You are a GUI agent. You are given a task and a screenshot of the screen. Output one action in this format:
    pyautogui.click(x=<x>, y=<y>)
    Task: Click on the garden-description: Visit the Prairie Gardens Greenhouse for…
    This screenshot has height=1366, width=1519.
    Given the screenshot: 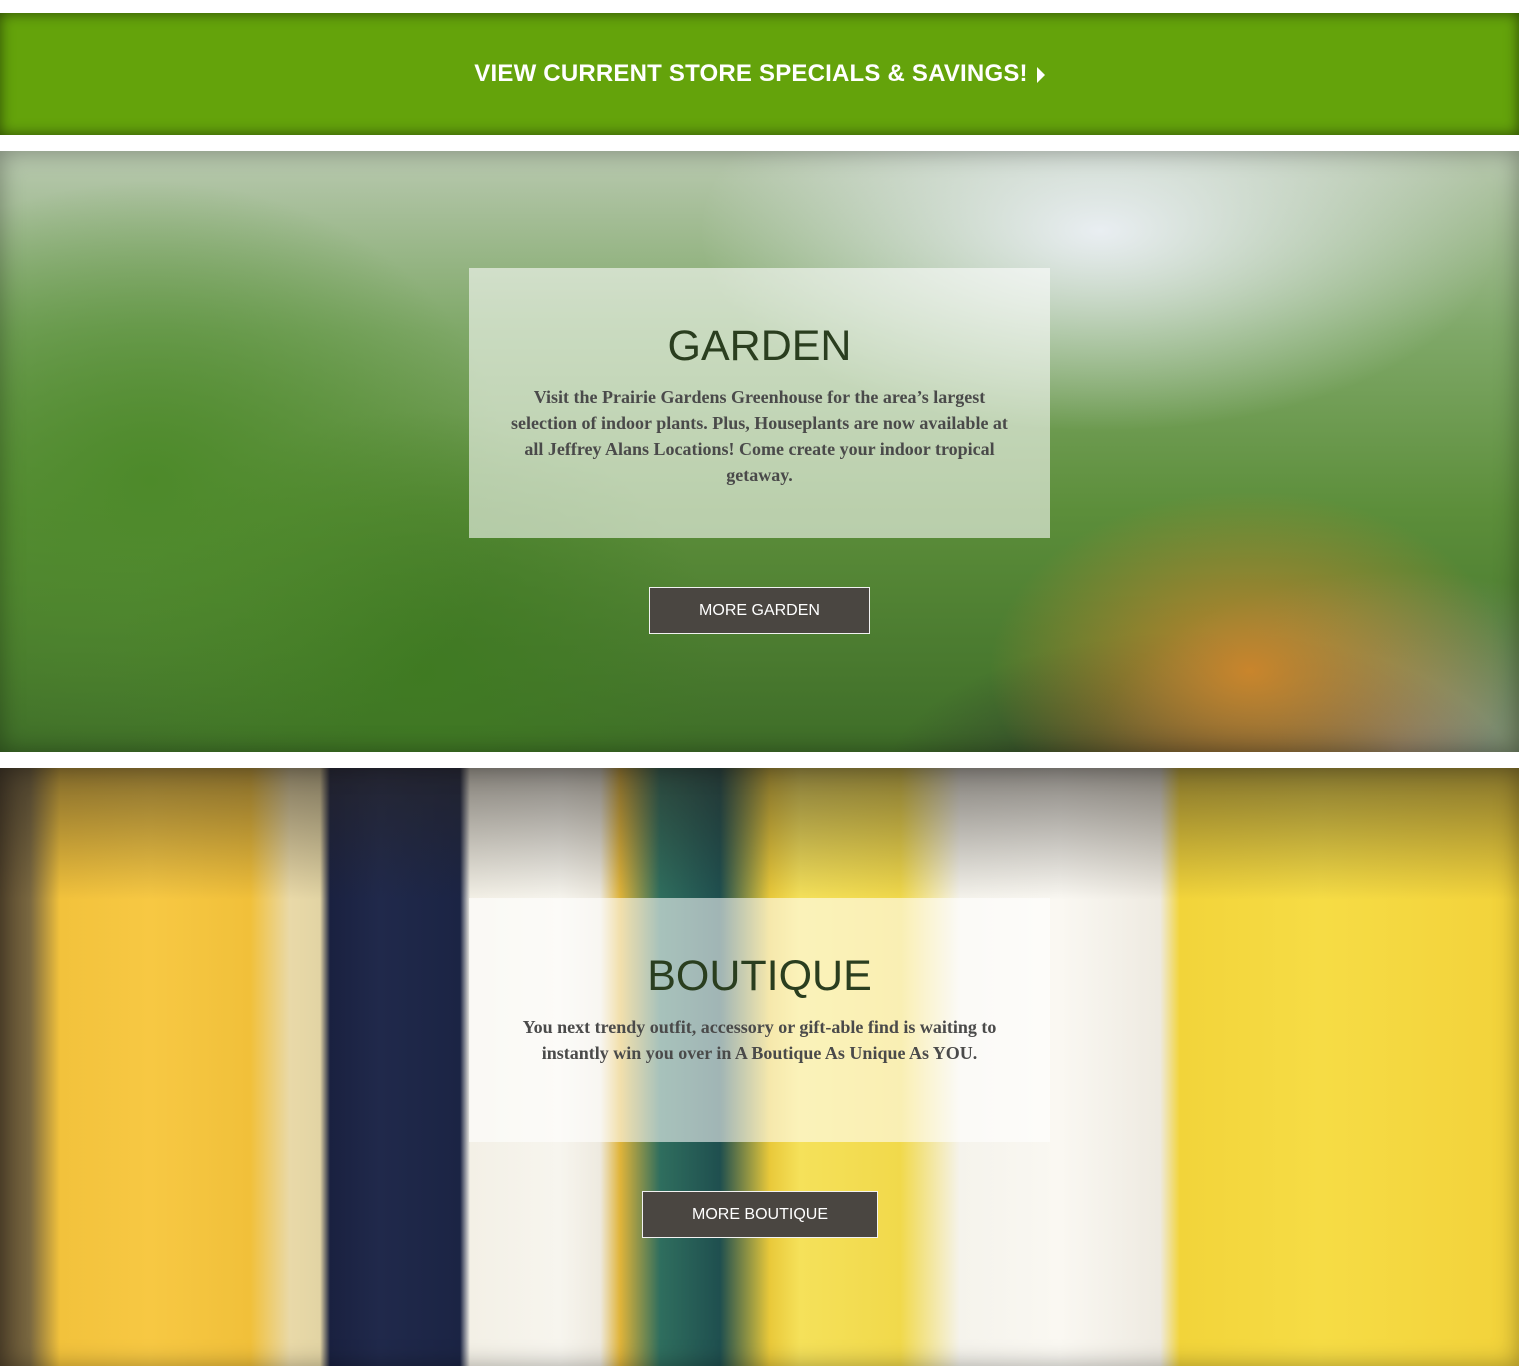 What is the action you would take?
    pyautogui.click(x=759, y=436)
    